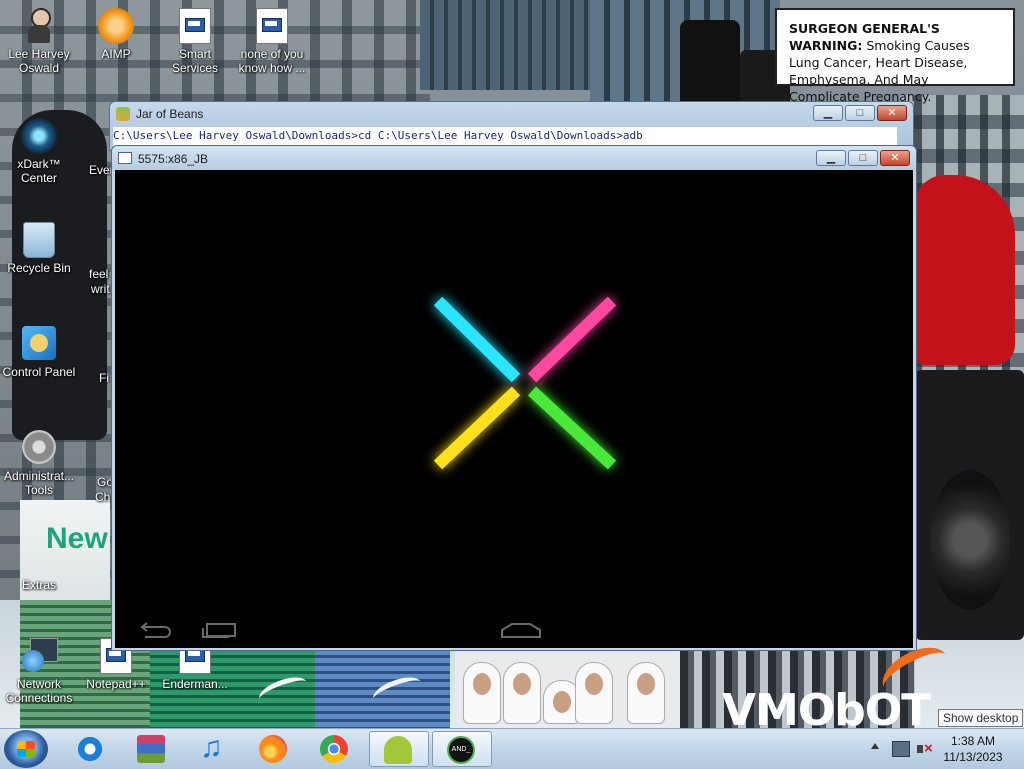 Image resolution: width=1024 pixels, height=769 pixels. Describe the element at coordinates (39, 268) in the screenshot. I see `desktop-icon-label: Recycle Bin` at that location.